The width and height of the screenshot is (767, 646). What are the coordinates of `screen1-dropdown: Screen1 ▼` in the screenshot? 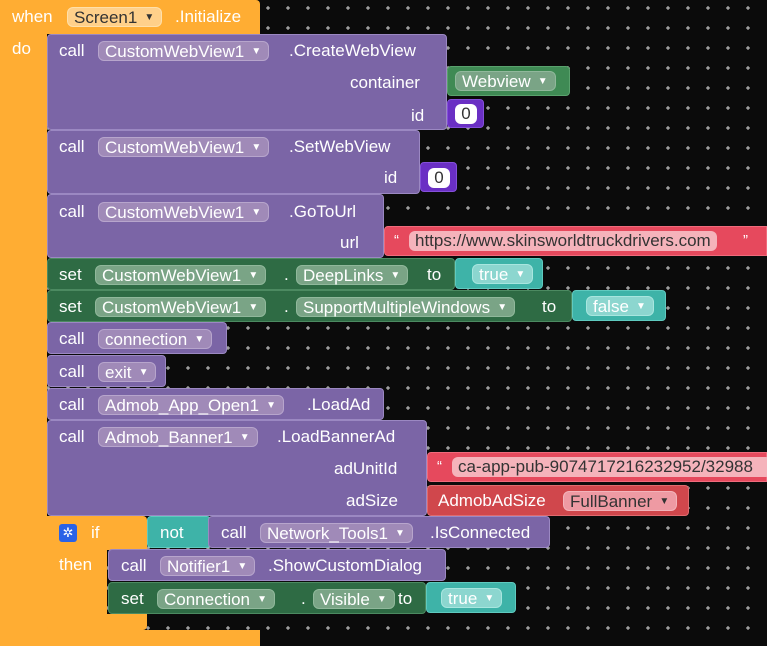 It's located at (115, 17).